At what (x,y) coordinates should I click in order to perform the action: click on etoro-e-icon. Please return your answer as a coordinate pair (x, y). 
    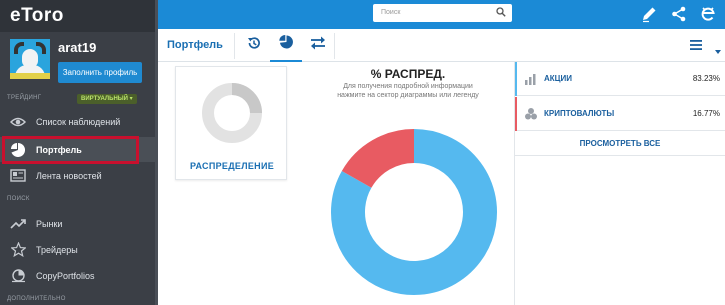
    Looking at the image, I should click on (708, 14).